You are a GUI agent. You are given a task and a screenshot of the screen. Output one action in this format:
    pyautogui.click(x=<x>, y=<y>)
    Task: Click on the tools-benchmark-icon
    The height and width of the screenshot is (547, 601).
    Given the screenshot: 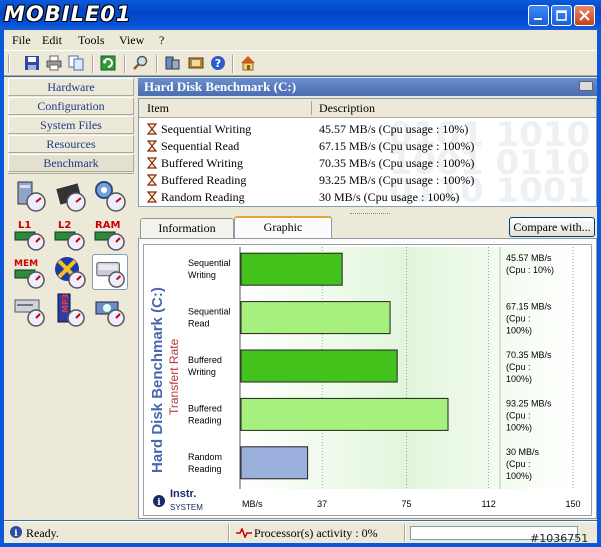 What is the action you would take?
    pyautogui.click(x=110, y=310)
    